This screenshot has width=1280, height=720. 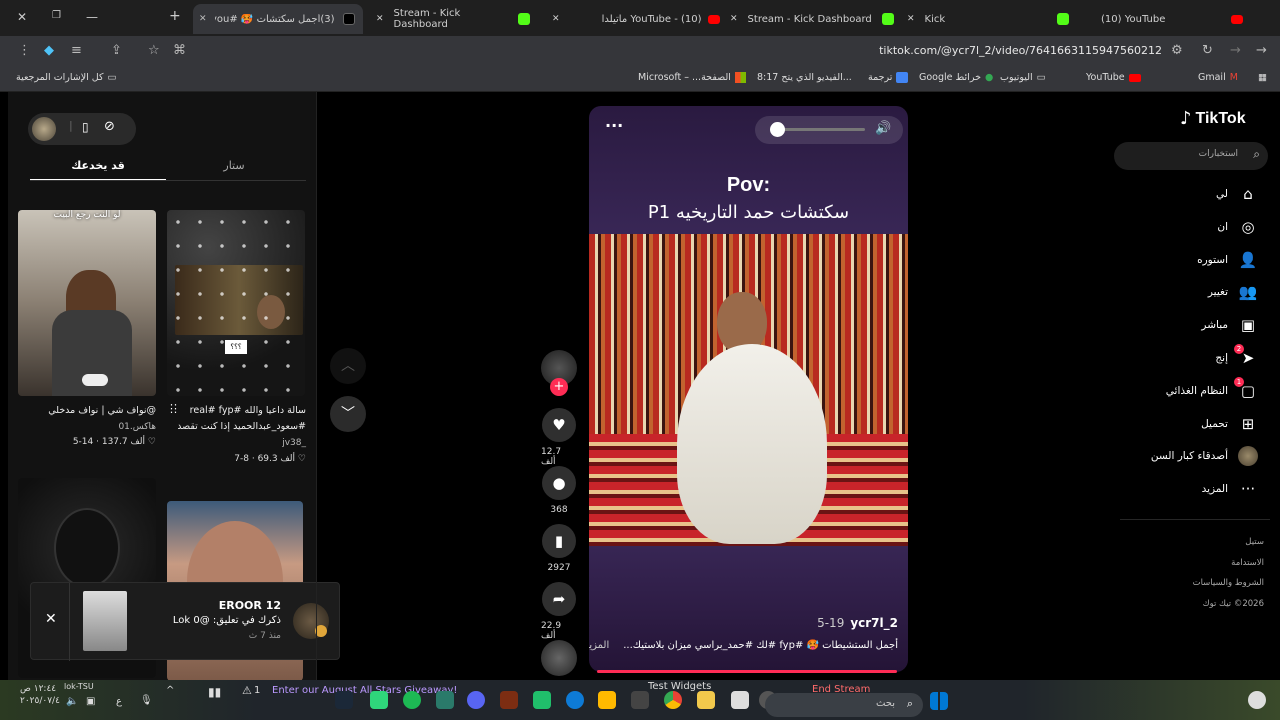 What do you see at coordinates (119, 701) in the screenshot?
I see `language-indicator: ع` at bounding box center [119, 701].